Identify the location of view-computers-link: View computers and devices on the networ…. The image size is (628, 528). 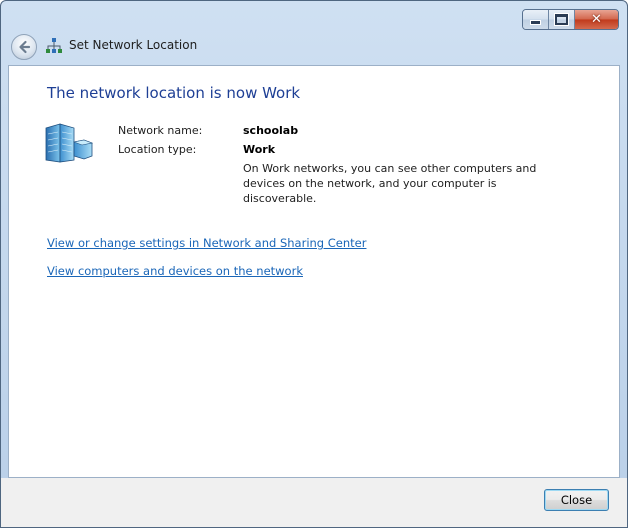
(175, 271).